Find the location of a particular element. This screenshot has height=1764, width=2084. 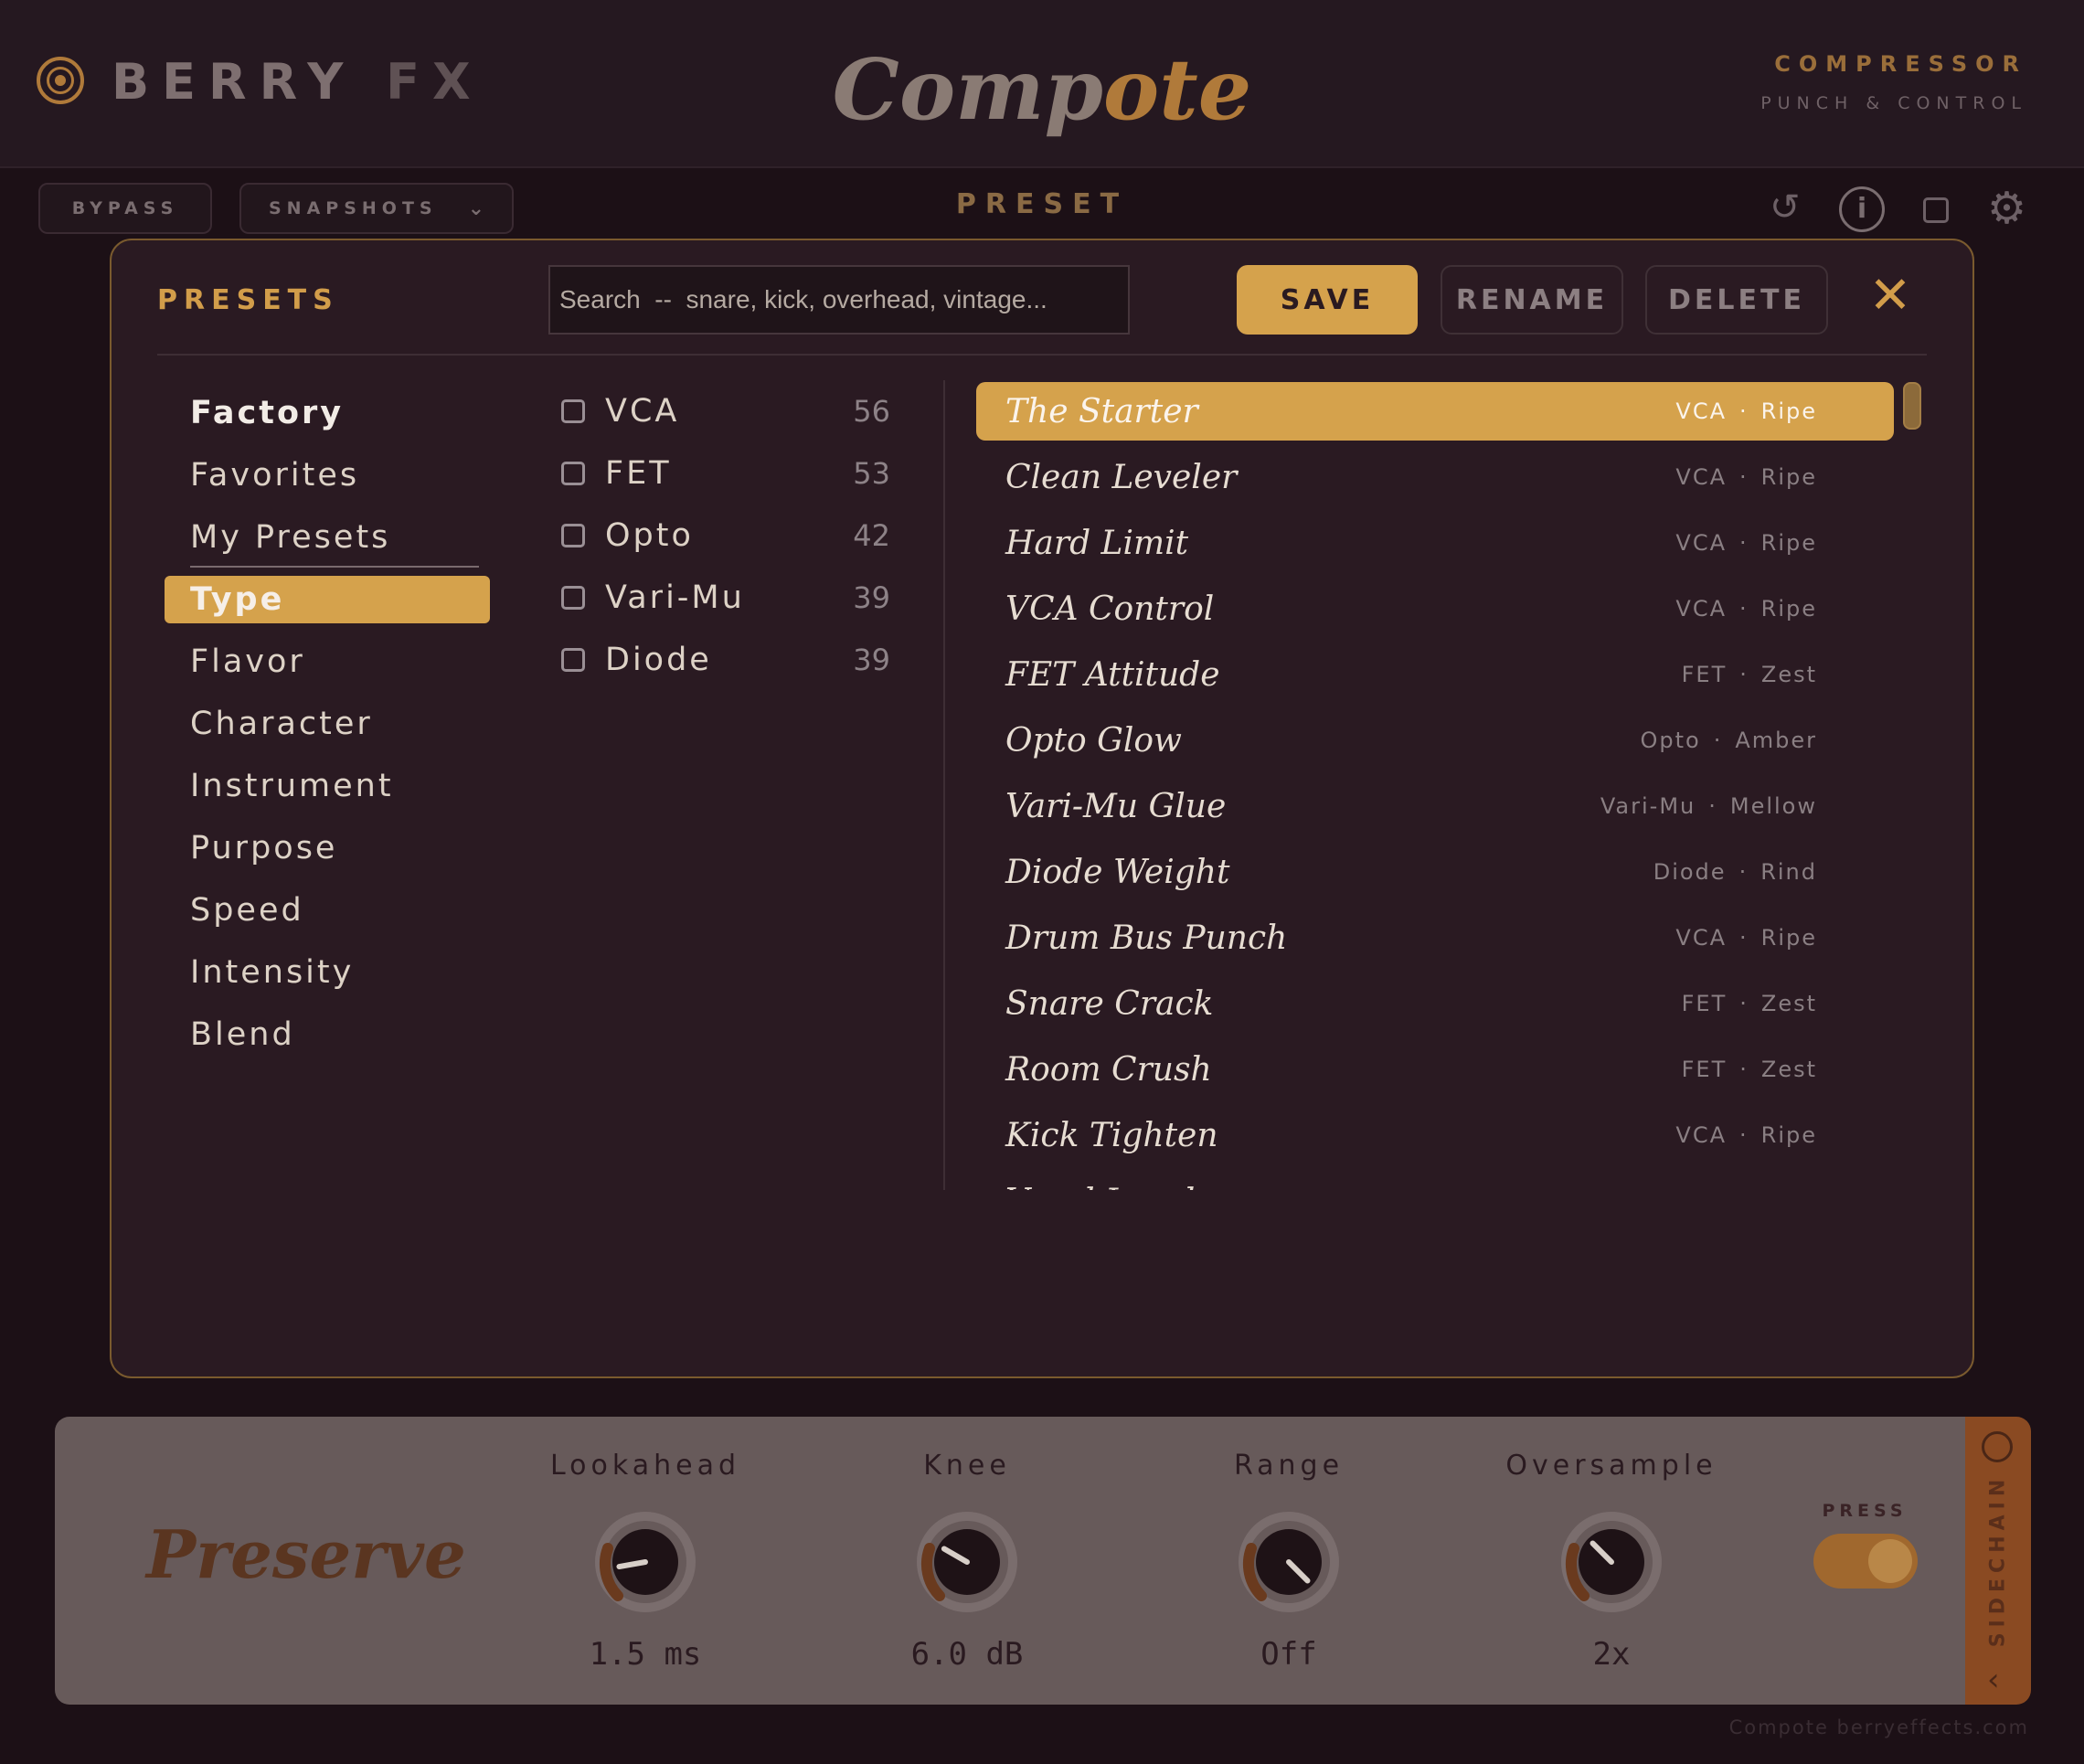

chevron-left-icon: ‹ is located at coordinates (1993, 1680).